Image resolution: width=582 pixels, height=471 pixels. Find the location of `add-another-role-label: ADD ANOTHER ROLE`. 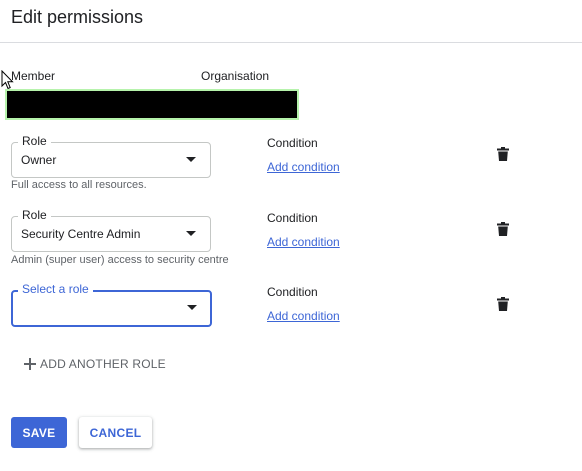

add-another-role-label: ADD ANOTHER ROLE is located at coordinates (103, 364).